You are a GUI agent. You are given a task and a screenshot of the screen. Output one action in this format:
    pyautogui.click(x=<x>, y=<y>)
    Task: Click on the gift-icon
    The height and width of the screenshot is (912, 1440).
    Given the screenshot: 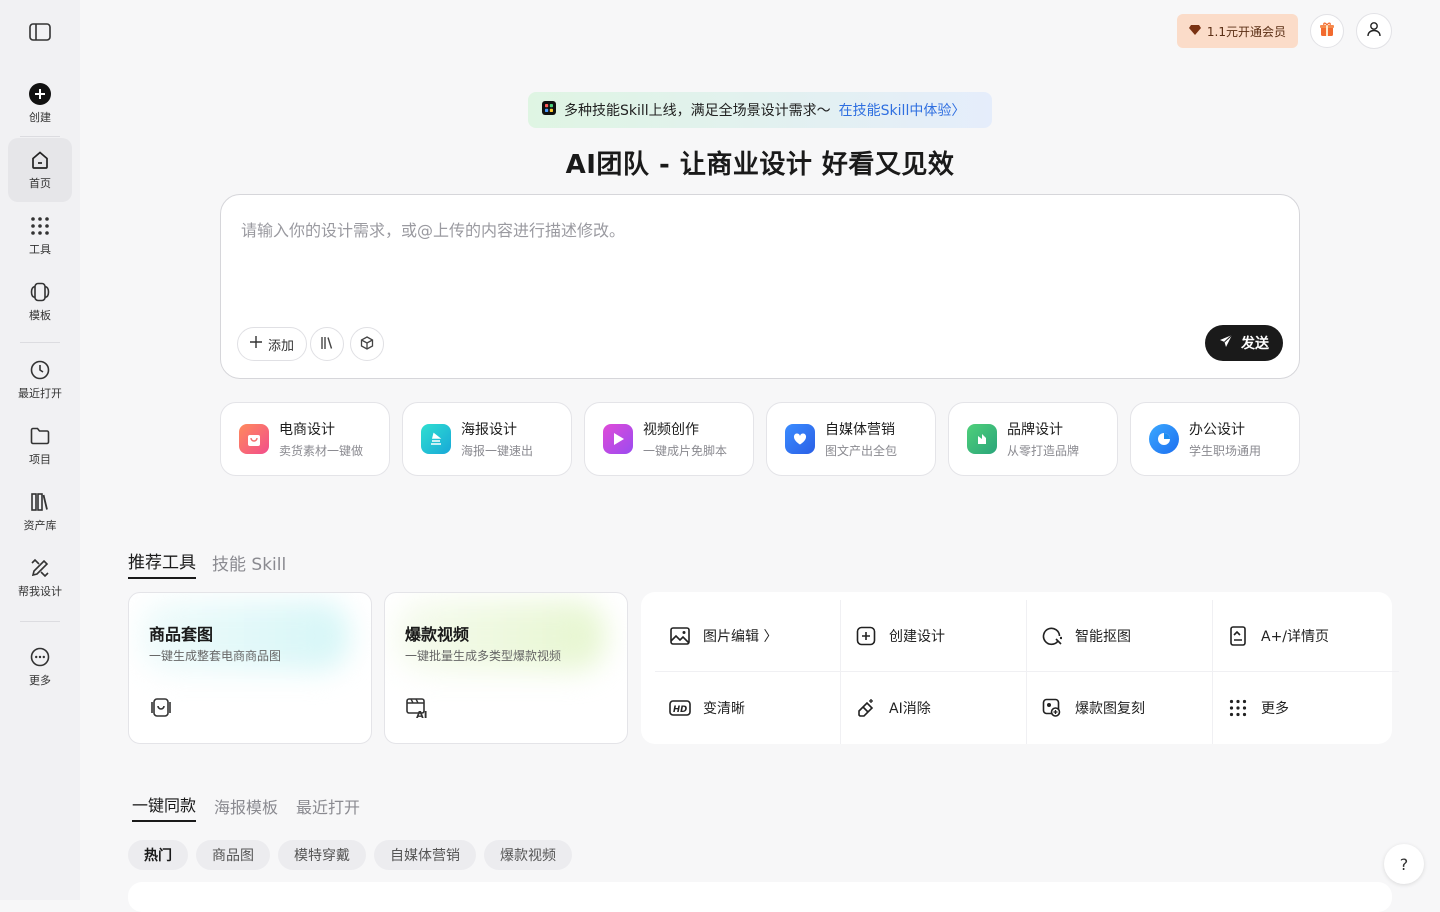 What is the action you would take?
    pyautogui.click(x=1327, y=31)
    